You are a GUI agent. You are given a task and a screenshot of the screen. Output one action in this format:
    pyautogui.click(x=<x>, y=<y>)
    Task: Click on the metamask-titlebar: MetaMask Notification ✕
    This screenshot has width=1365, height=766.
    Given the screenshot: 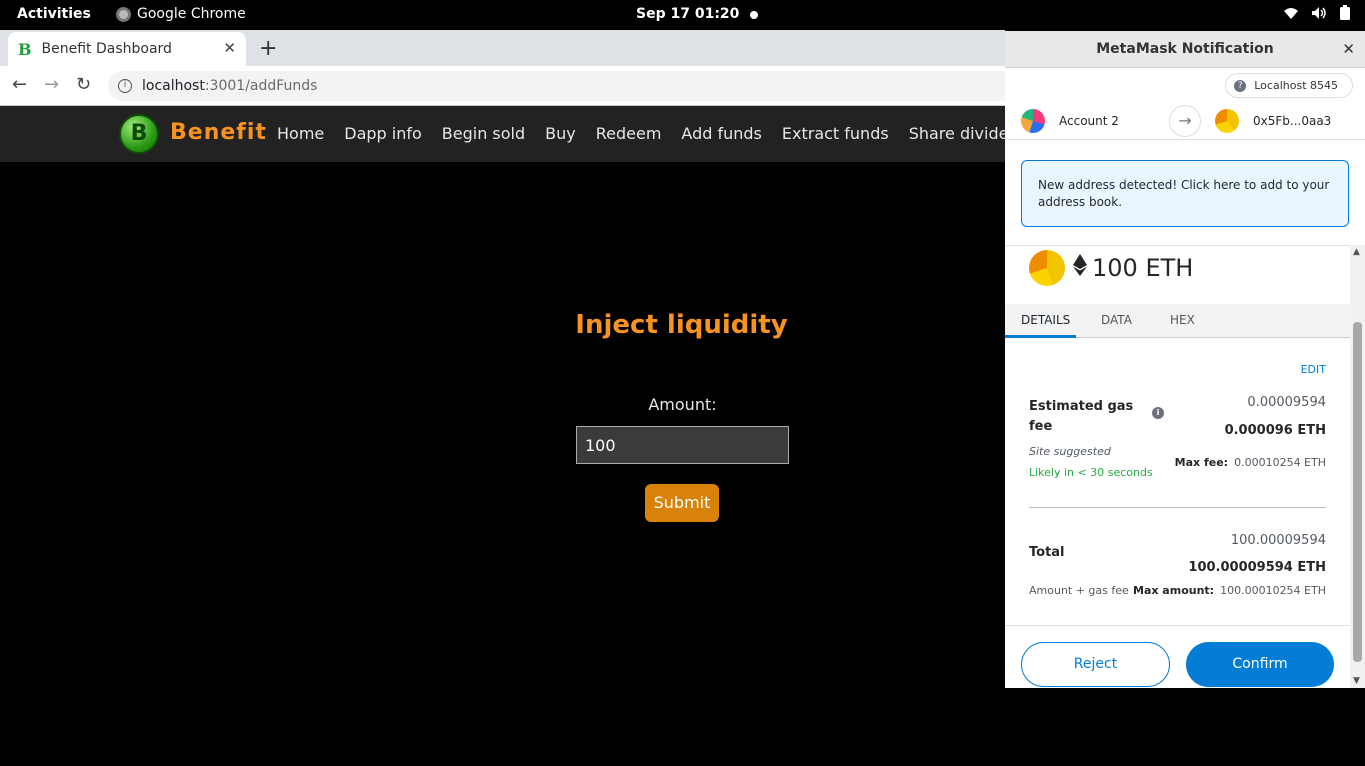 What is the action you would take?
    pyautogui.click(x=1185, y=49)
    